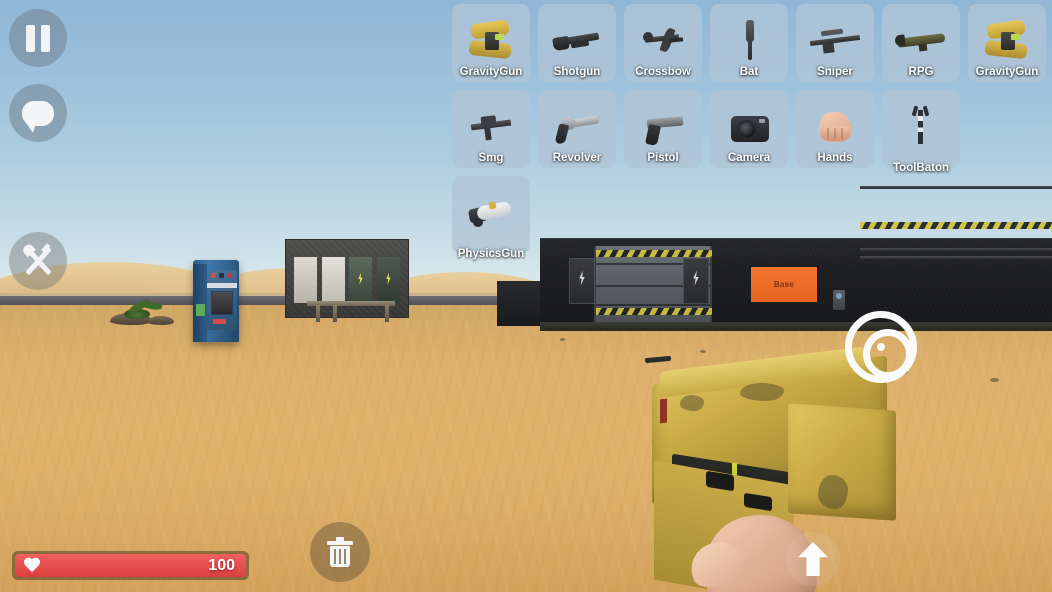 The image size is (1052, 592). I want to click on base-sign-text: Base, so click(784, 284).